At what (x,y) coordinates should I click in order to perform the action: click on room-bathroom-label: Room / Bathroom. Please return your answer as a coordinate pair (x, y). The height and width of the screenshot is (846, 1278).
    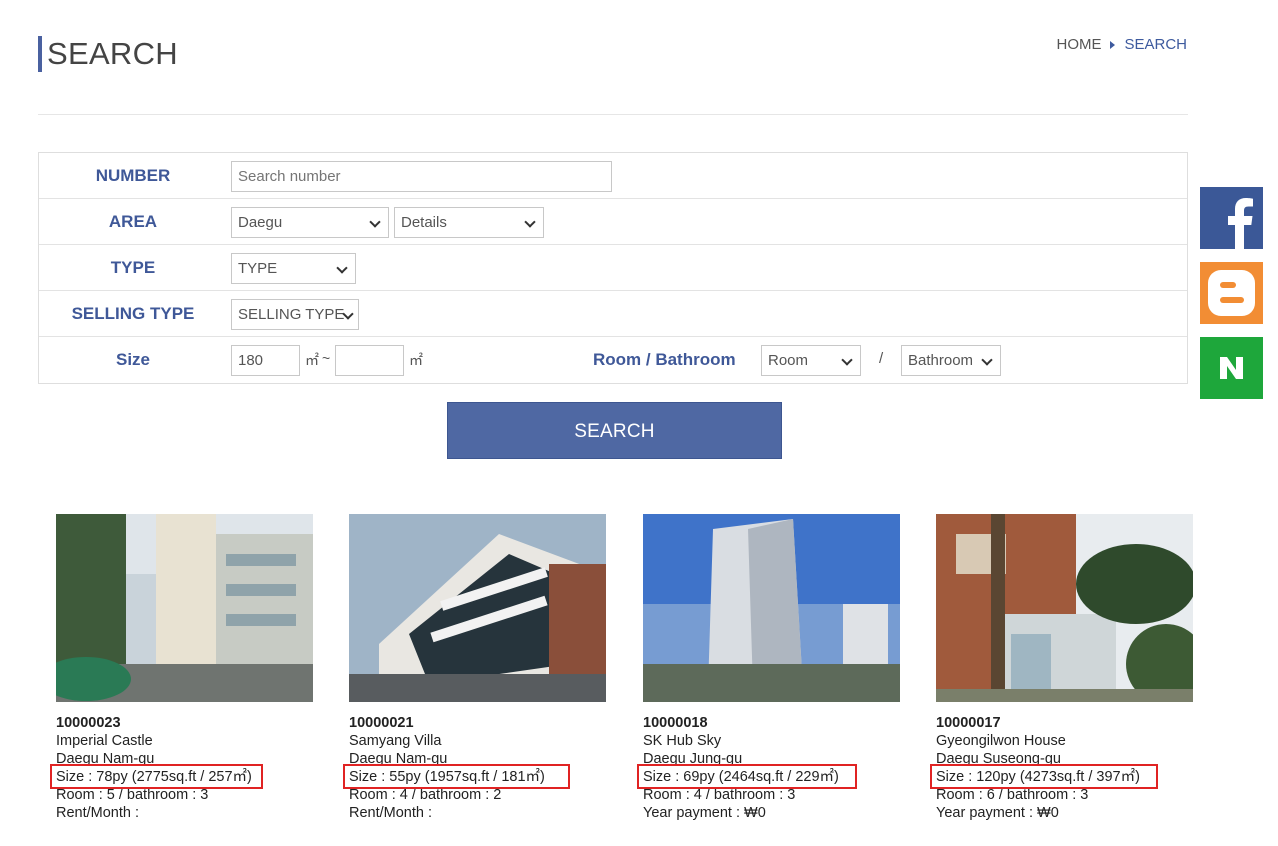
    Looking at the image, I should click on (664, 359).